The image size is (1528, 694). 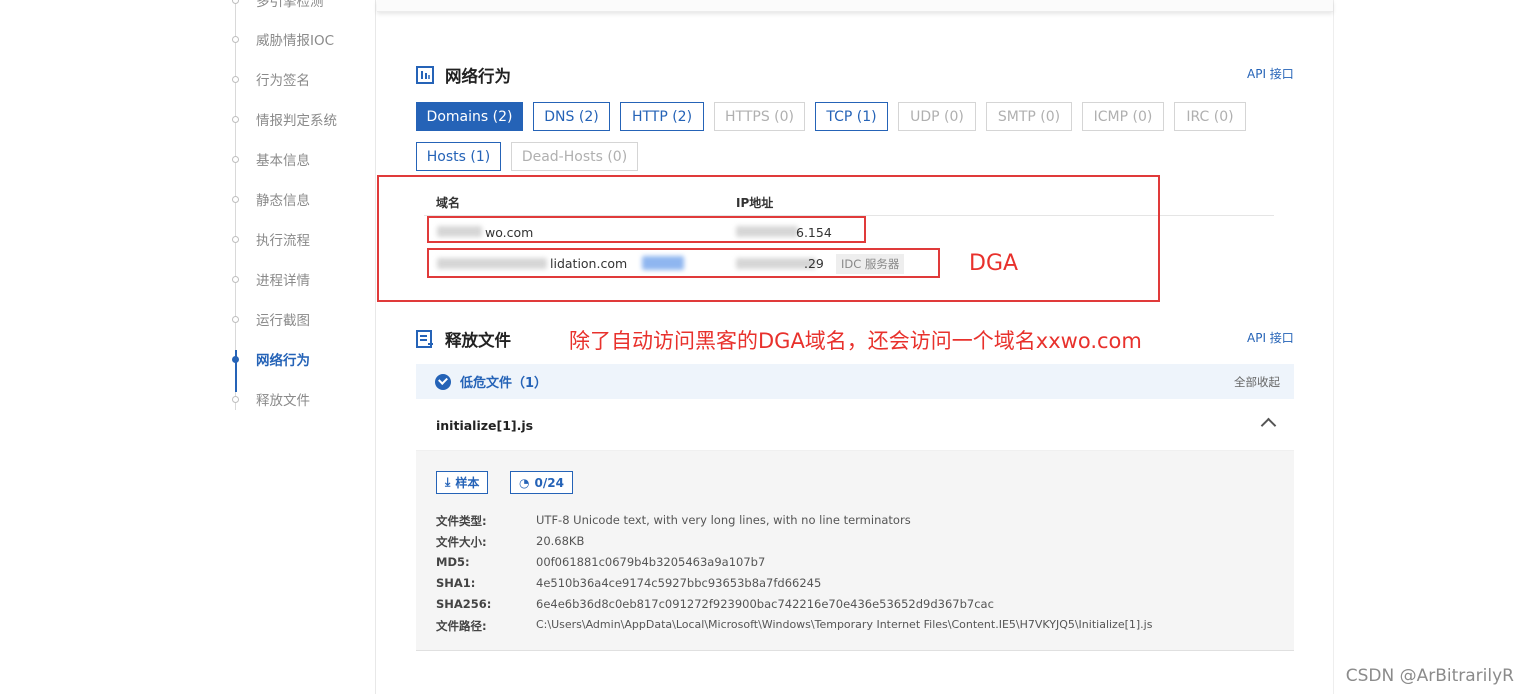 I want to click on sidebar-item-label: 执行流程, so click(x=283, y=241).